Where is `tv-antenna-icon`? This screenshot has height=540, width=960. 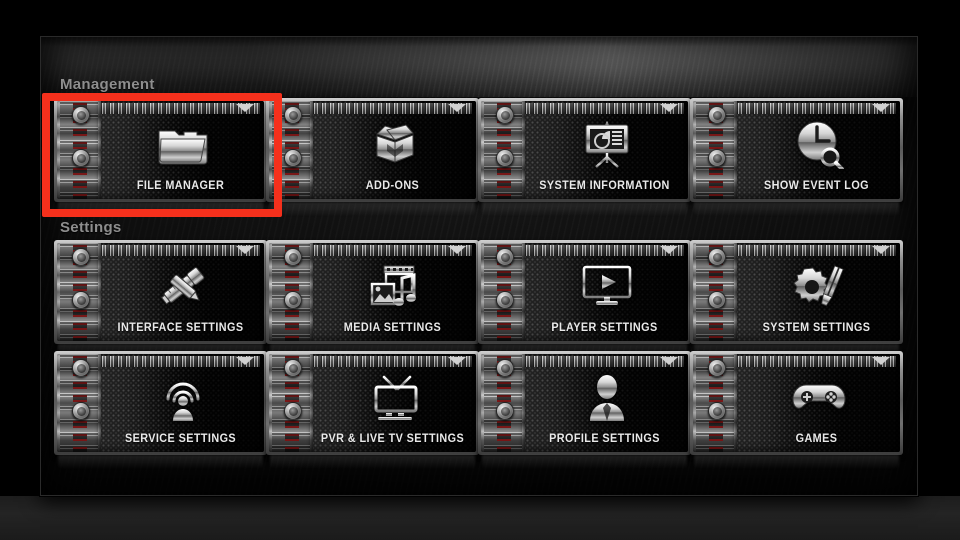 tv-antenna-icon is located at coordinates (394, 397).